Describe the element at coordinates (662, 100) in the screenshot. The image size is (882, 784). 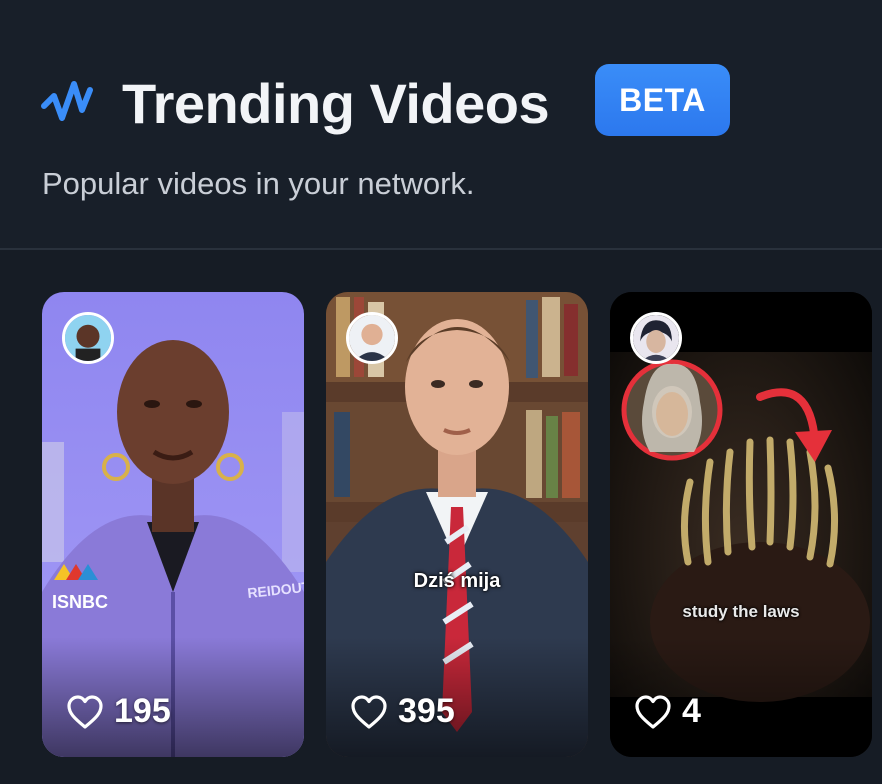
I see `beta-badge: BETA` at that location.